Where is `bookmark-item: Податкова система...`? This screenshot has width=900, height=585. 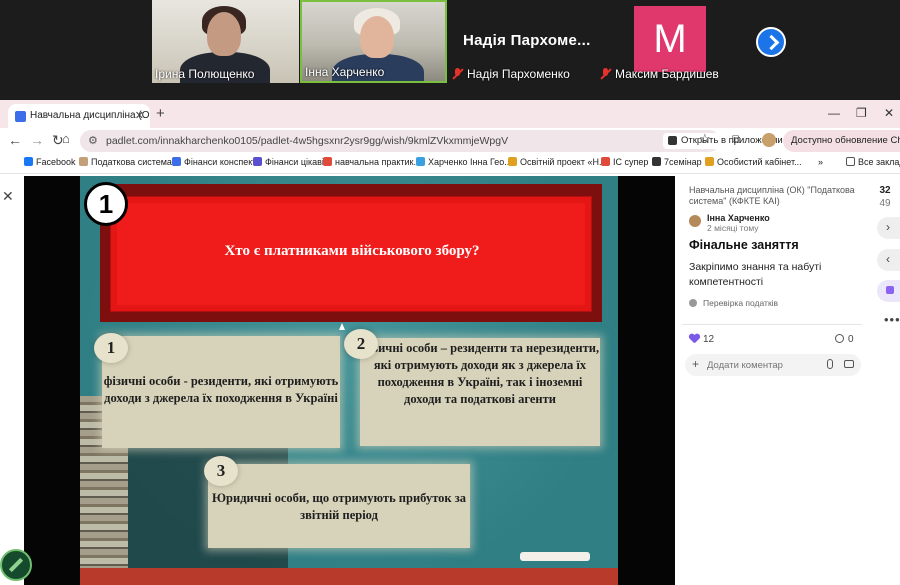
bookmark-item: Податкова система... is located at coordinates (129, 162).